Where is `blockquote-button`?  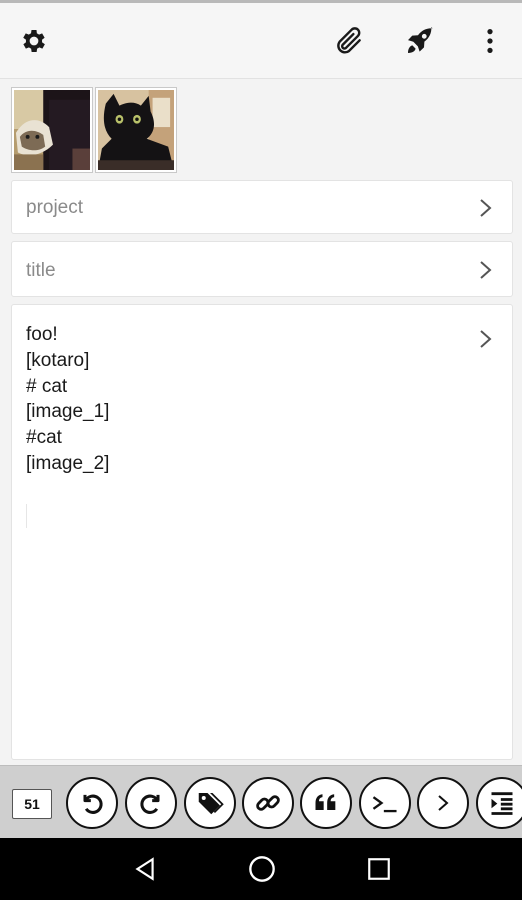 blockquote-button is located at coordinates (443, 803).